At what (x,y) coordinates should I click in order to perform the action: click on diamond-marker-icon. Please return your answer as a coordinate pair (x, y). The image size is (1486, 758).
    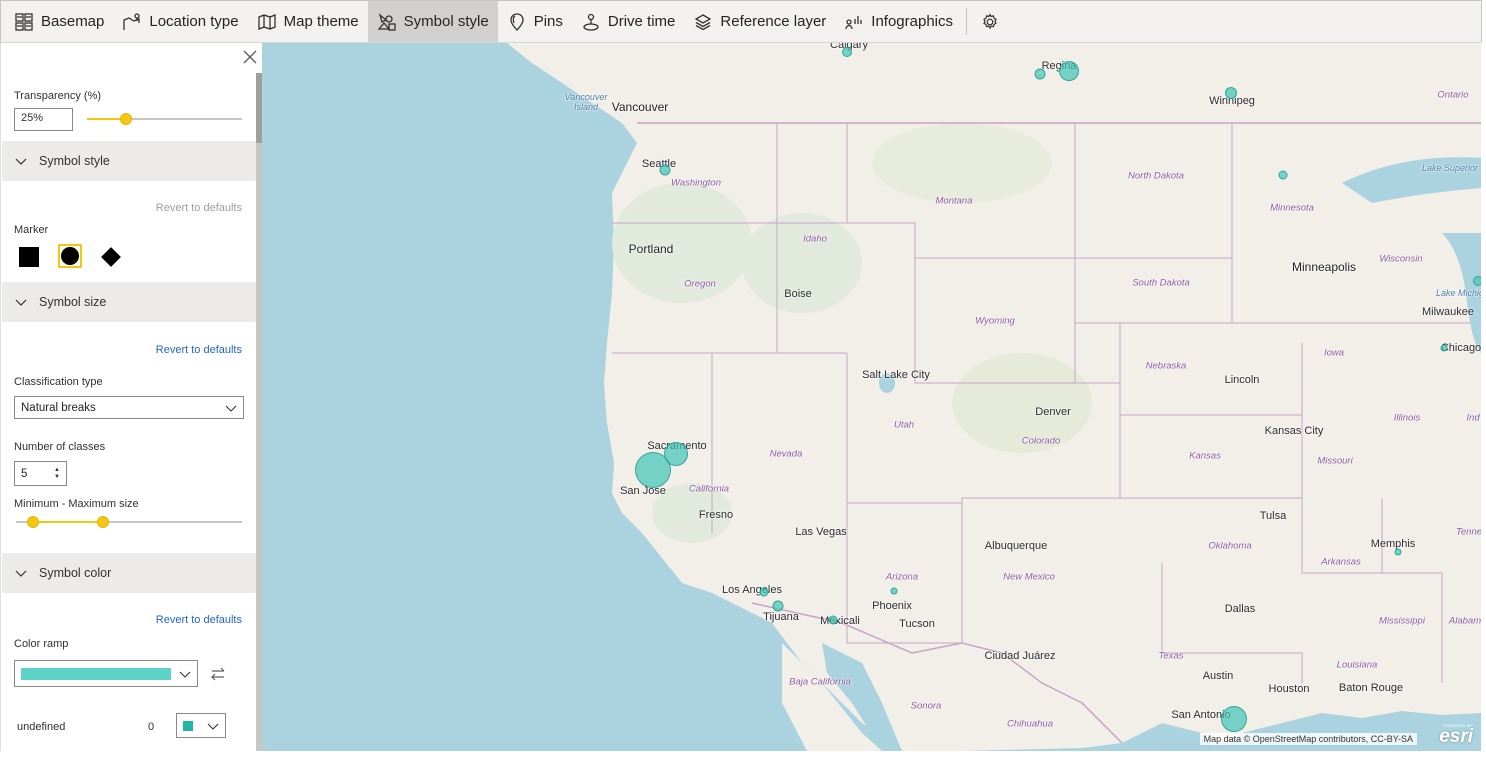
    Looking at the image, I should click on (111, 257).